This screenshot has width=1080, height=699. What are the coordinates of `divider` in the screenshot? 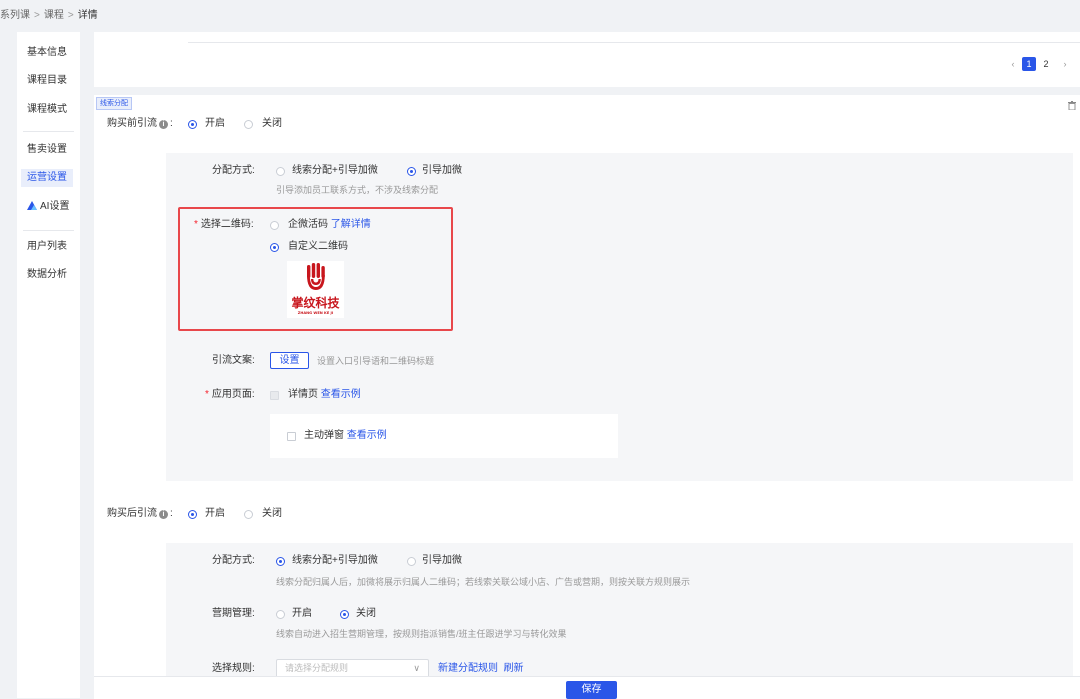 It's located at (634, 42).